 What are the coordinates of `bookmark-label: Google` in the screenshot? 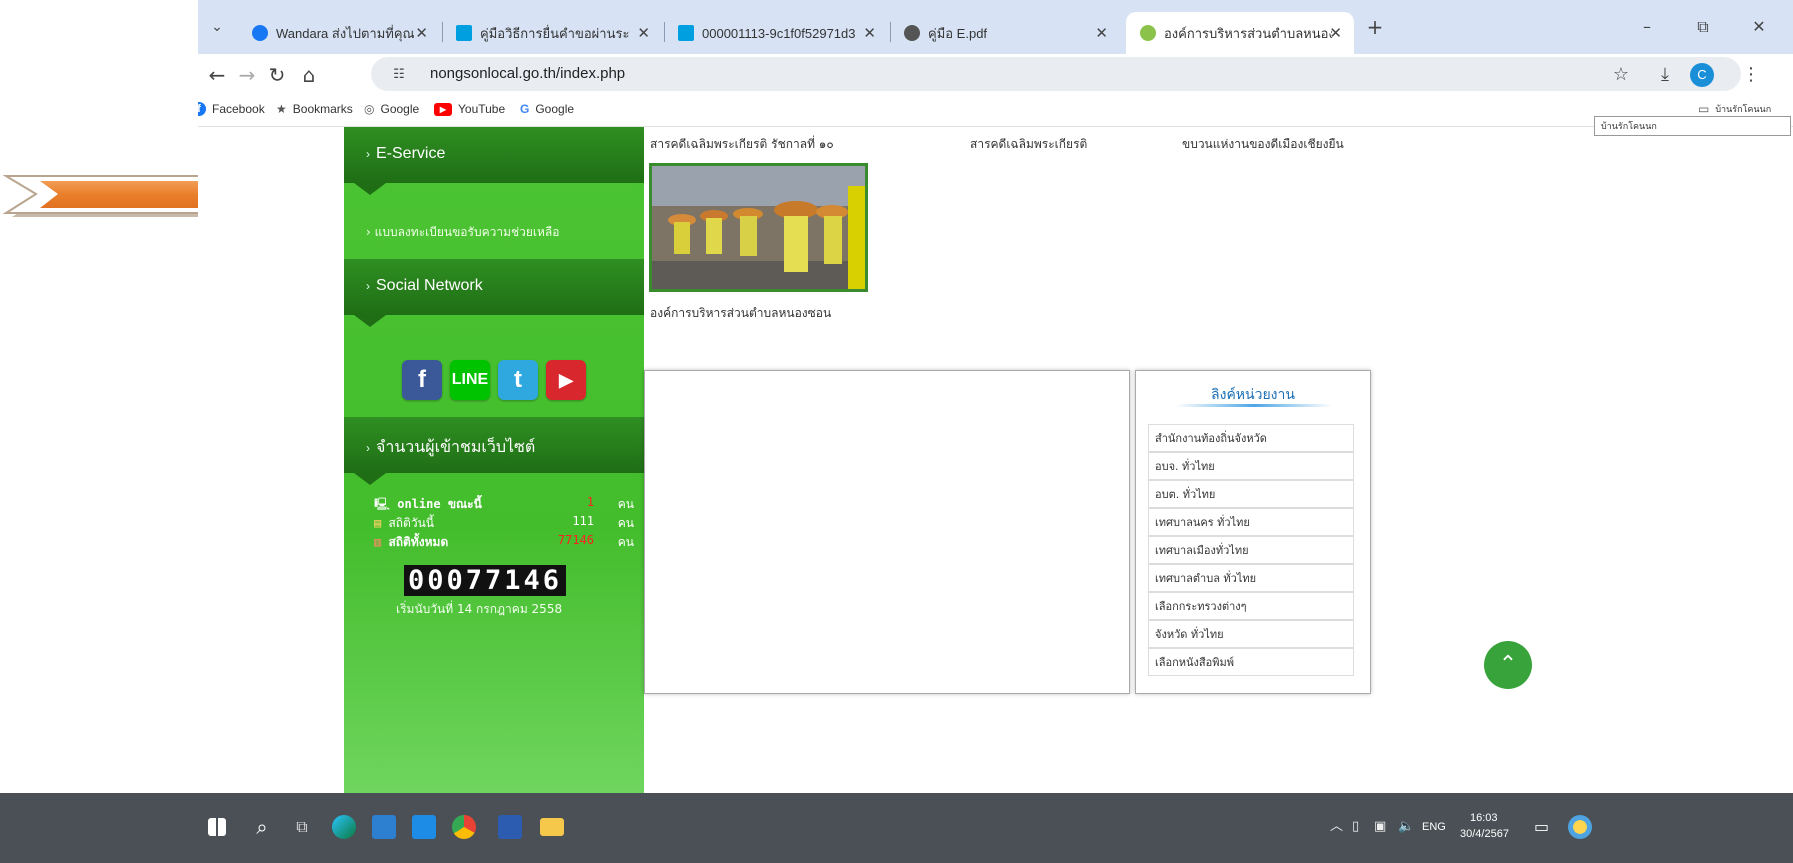 It's located at (400, 109).